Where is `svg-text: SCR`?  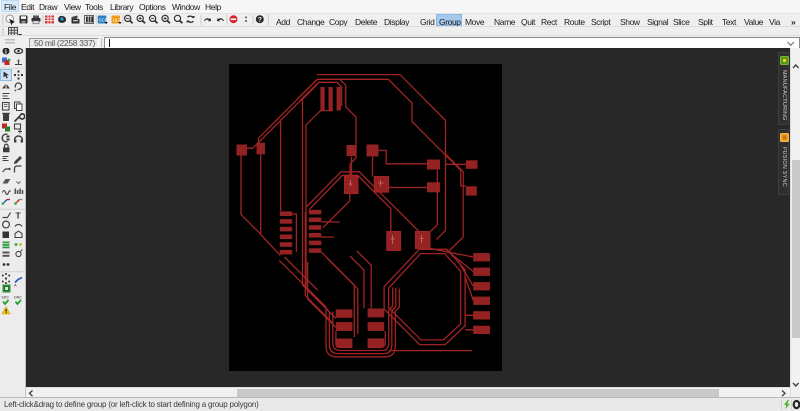
svg-text: SCR is located at coordinates (104, 19).